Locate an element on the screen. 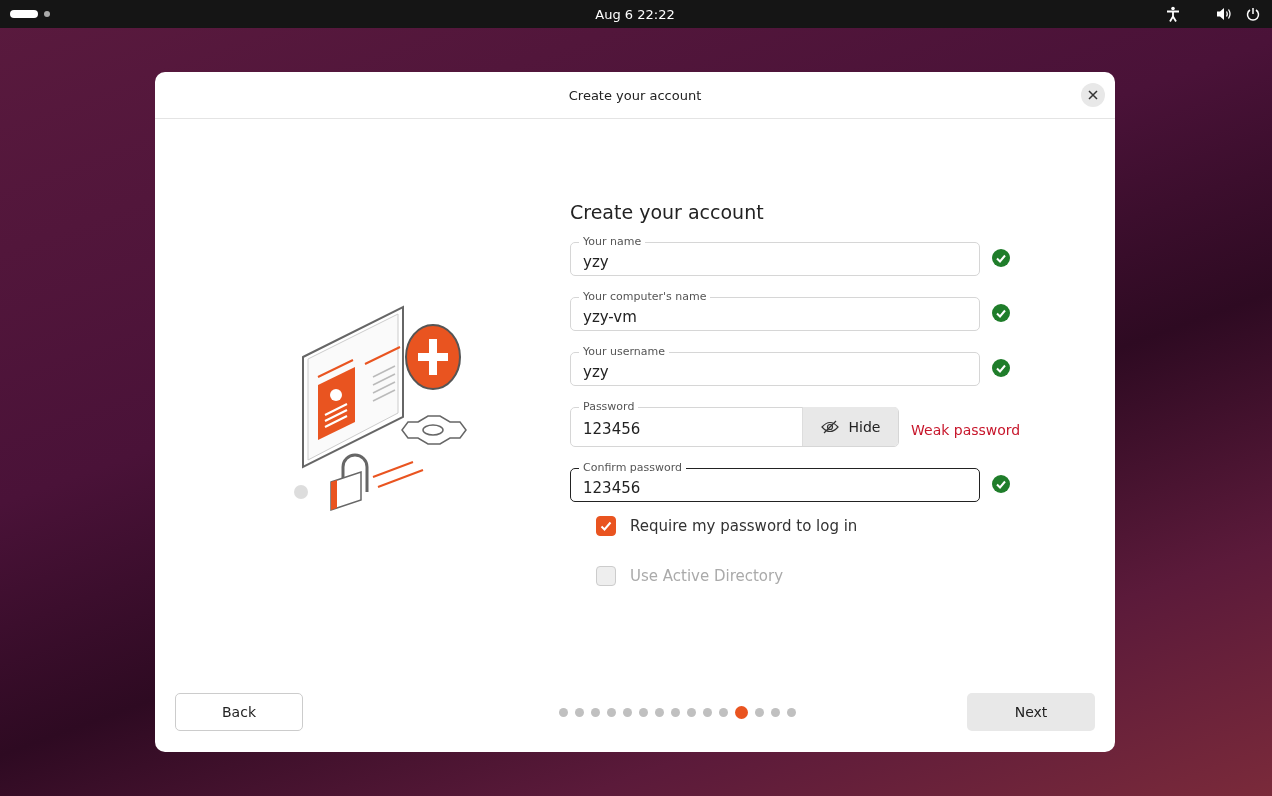 The image size is (1272, 796). hide-password-button: Hide is located at coordinates (850, 426).